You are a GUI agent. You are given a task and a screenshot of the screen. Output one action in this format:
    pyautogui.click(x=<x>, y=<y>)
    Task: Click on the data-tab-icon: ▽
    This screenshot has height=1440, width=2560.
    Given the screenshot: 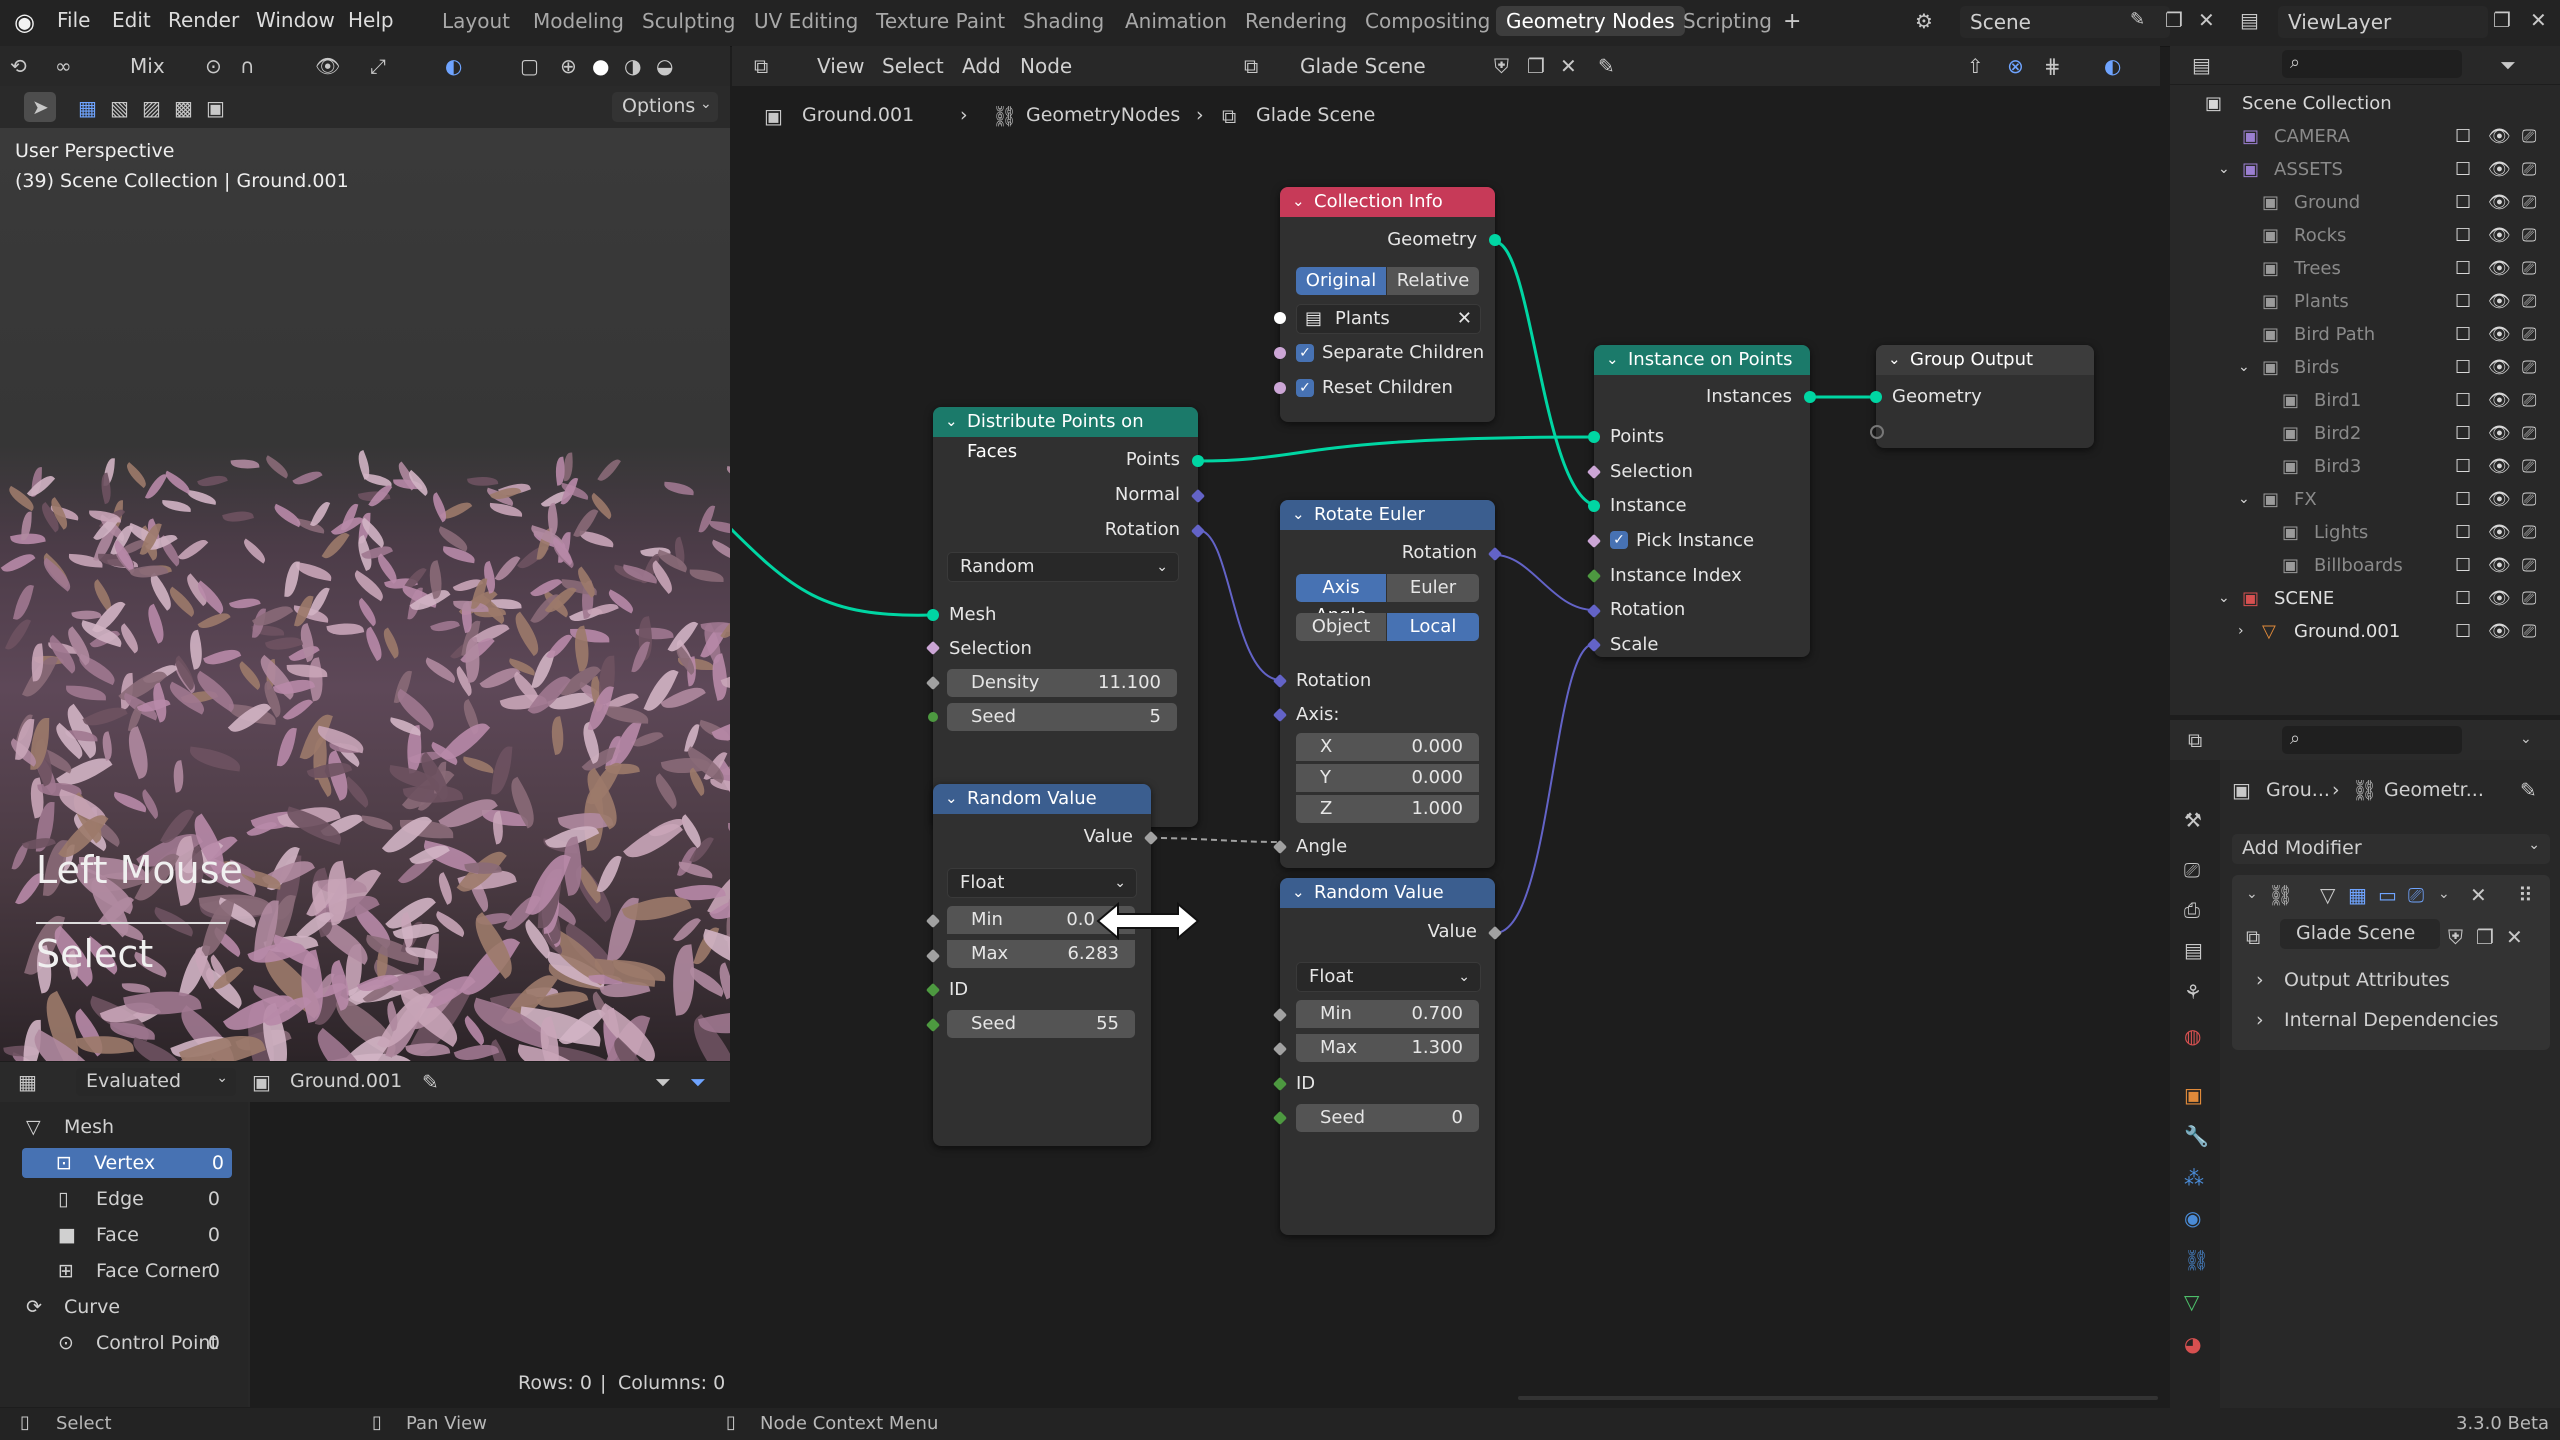 What is the action you would take?
    pyautogui.click(x=2191, y=1302)
    